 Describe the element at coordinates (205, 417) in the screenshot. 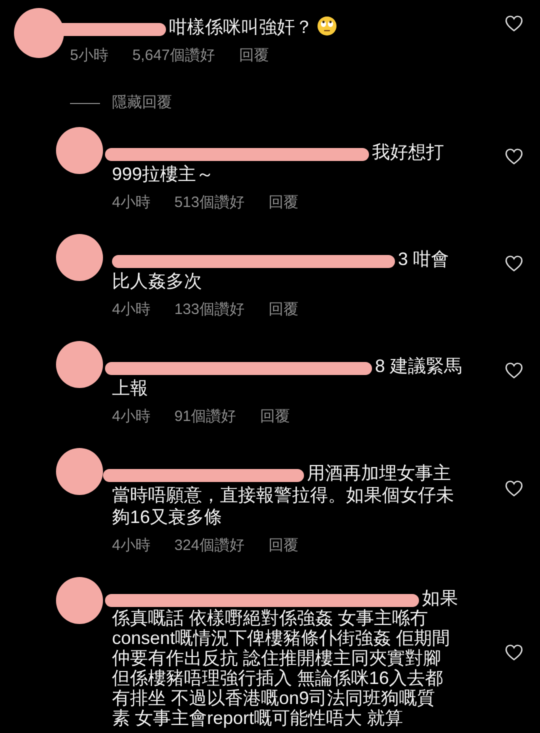

I see `like-count: 91個讚好` at that location.